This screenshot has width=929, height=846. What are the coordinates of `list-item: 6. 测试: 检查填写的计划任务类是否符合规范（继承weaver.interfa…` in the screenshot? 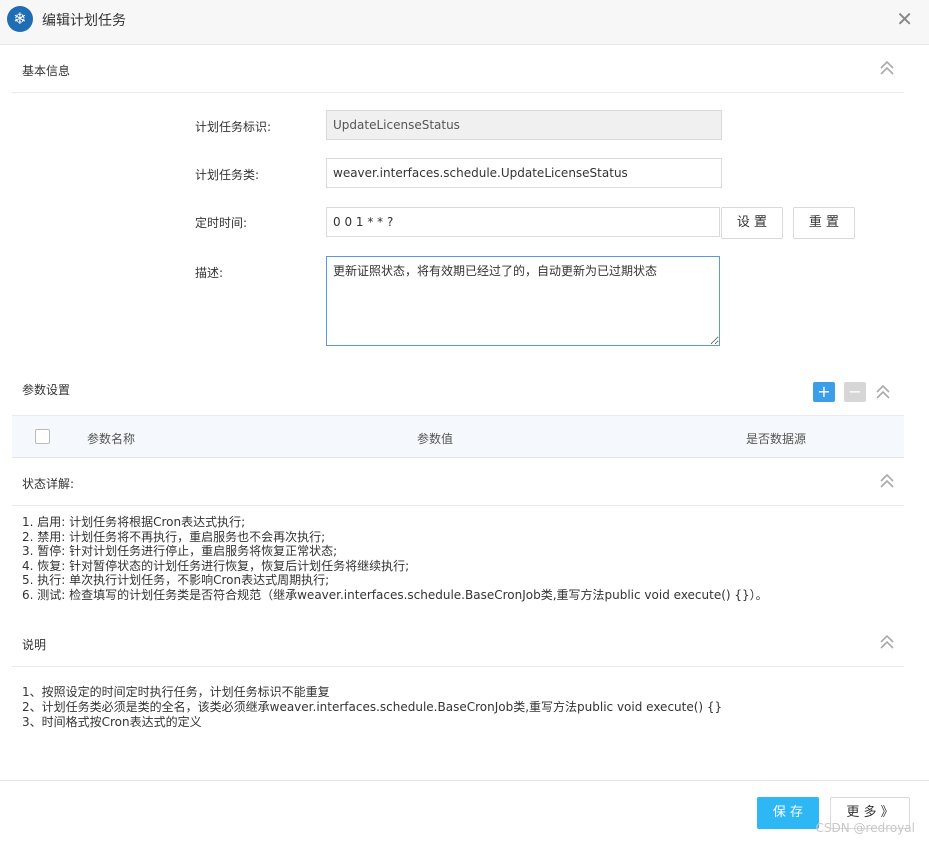 It's located at (395, 594).